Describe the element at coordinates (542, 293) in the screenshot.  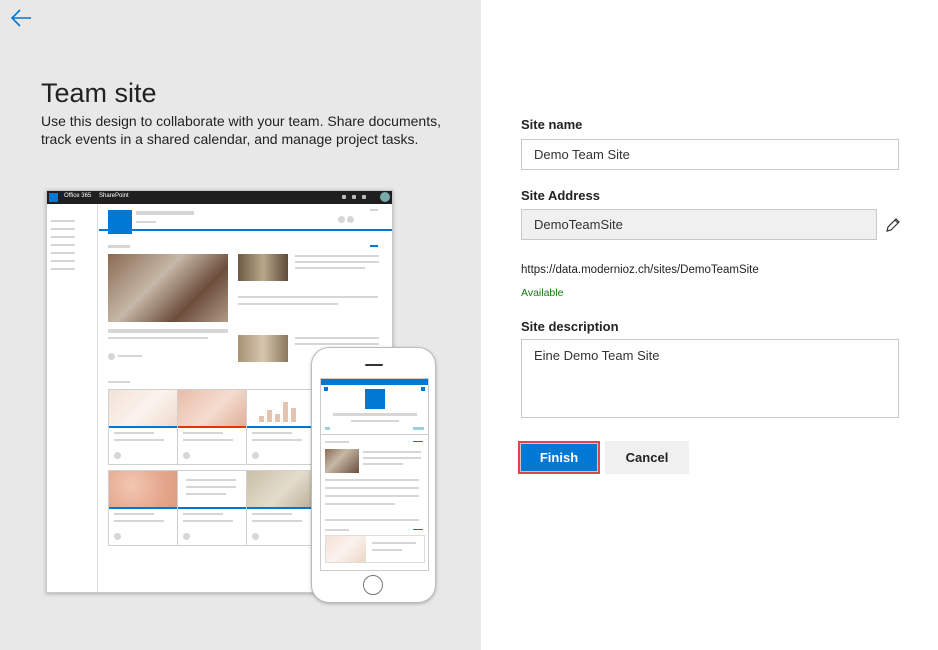
I see `availability-status: Available` at that location.